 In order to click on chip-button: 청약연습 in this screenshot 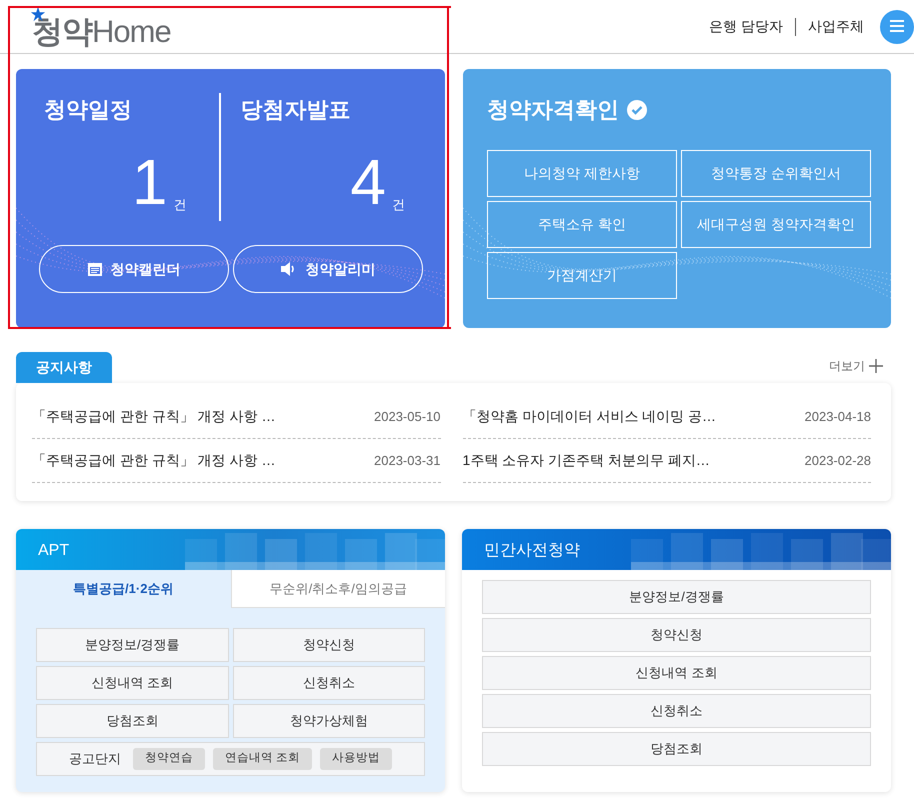, I will do `click(168, 759)`.